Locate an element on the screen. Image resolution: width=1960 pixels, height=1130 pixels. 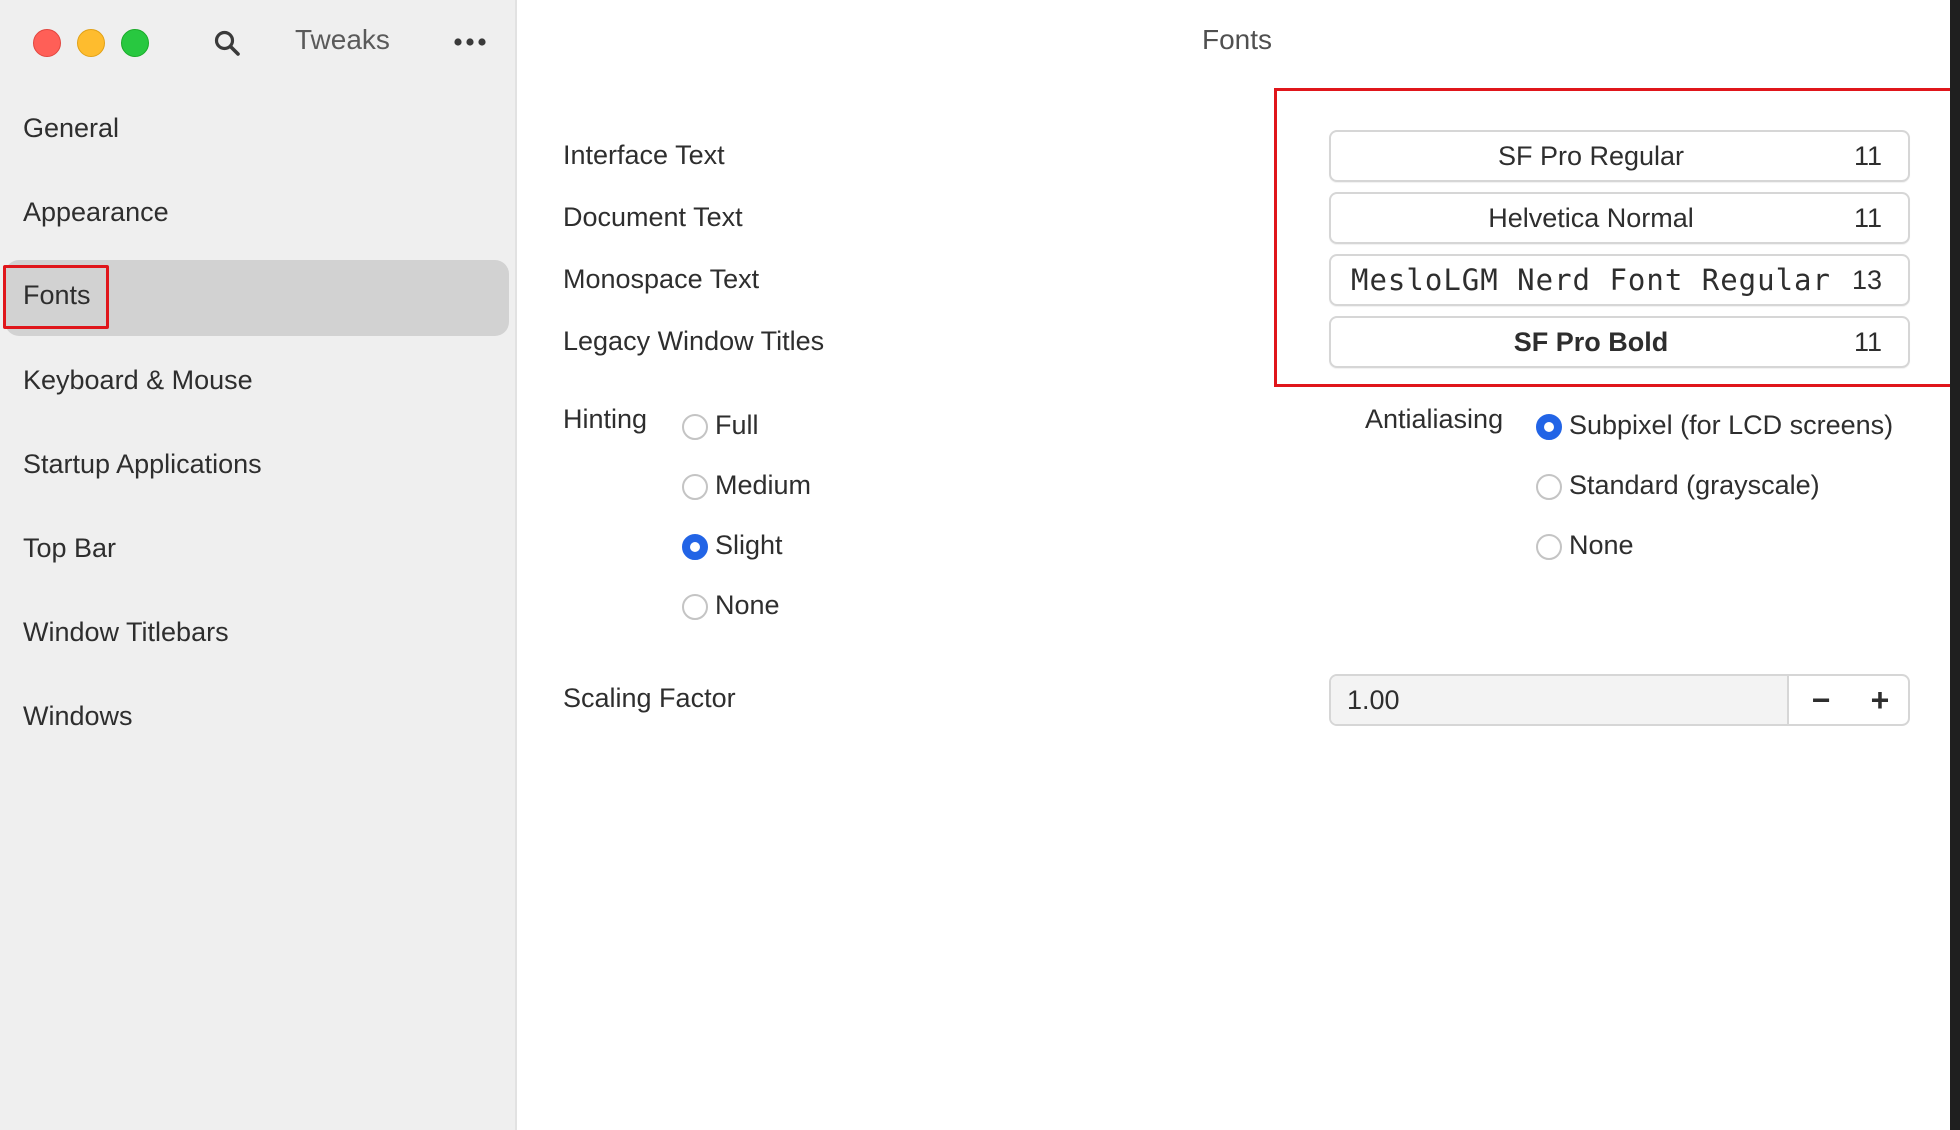
sidebar-item-general: General is located at coordinates (258, 131).